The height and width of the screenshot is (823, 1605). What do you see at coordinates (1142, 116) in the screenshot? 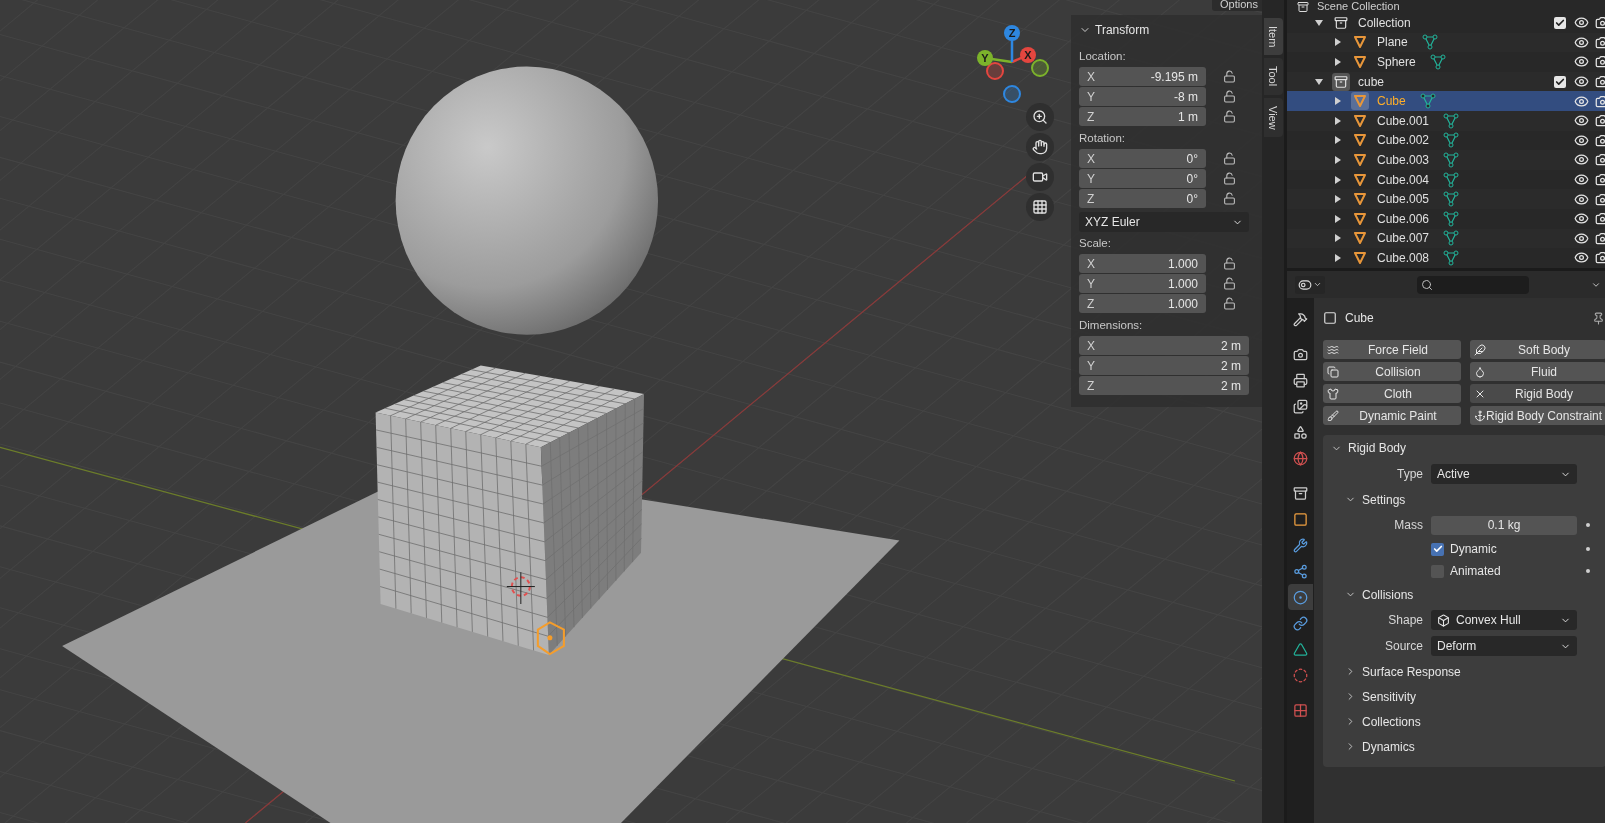
I see `number-field: Z 1 m` at bounding box center [1142, 116].